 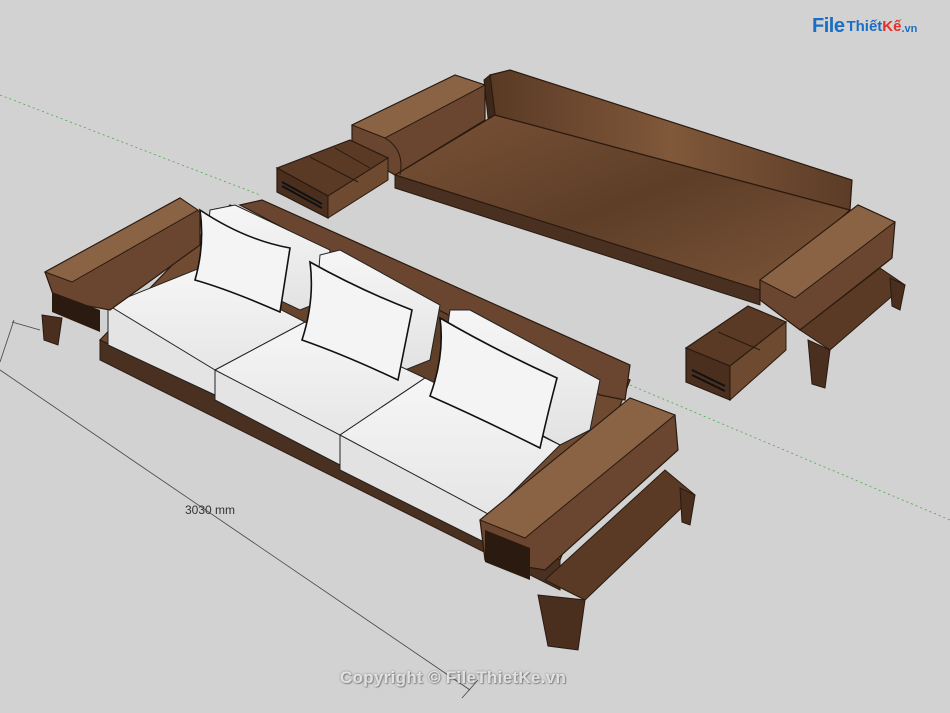 I want to click on site-logo: File Thiết Kế .vn, so click(x=864, y=26).